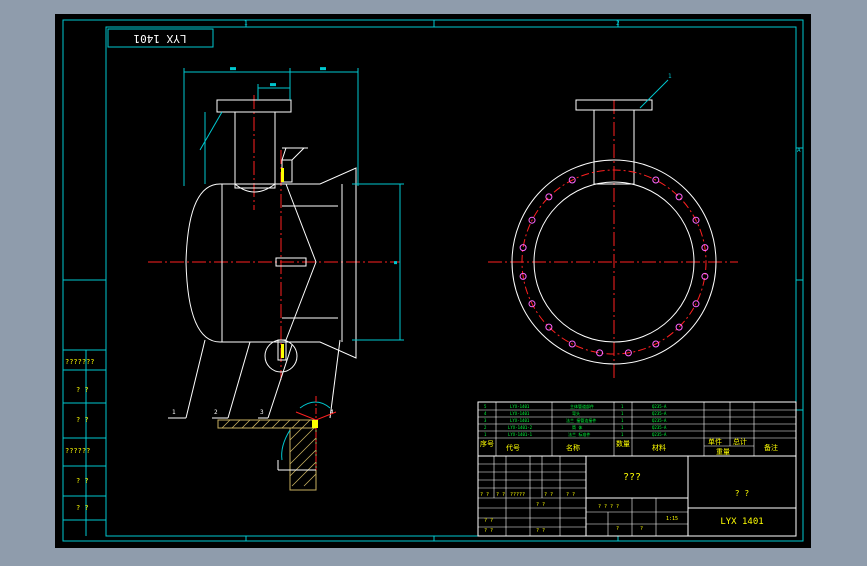  I want to click on svg-text: 名称, so click(573, 447).